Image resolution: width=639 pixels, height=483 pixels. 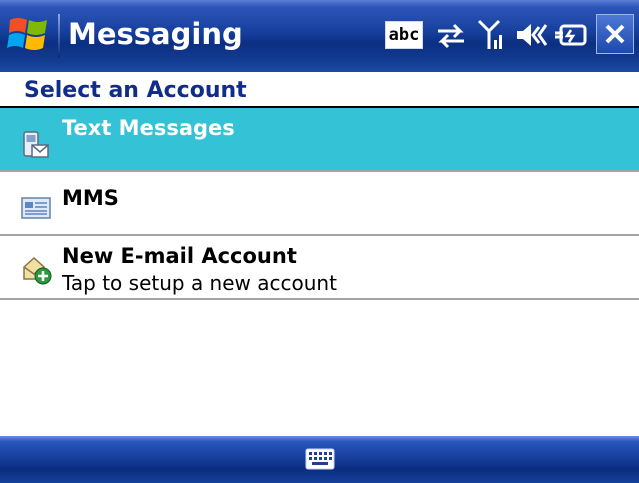 I want to click on input-panel-button, so click(x=320, y=459).